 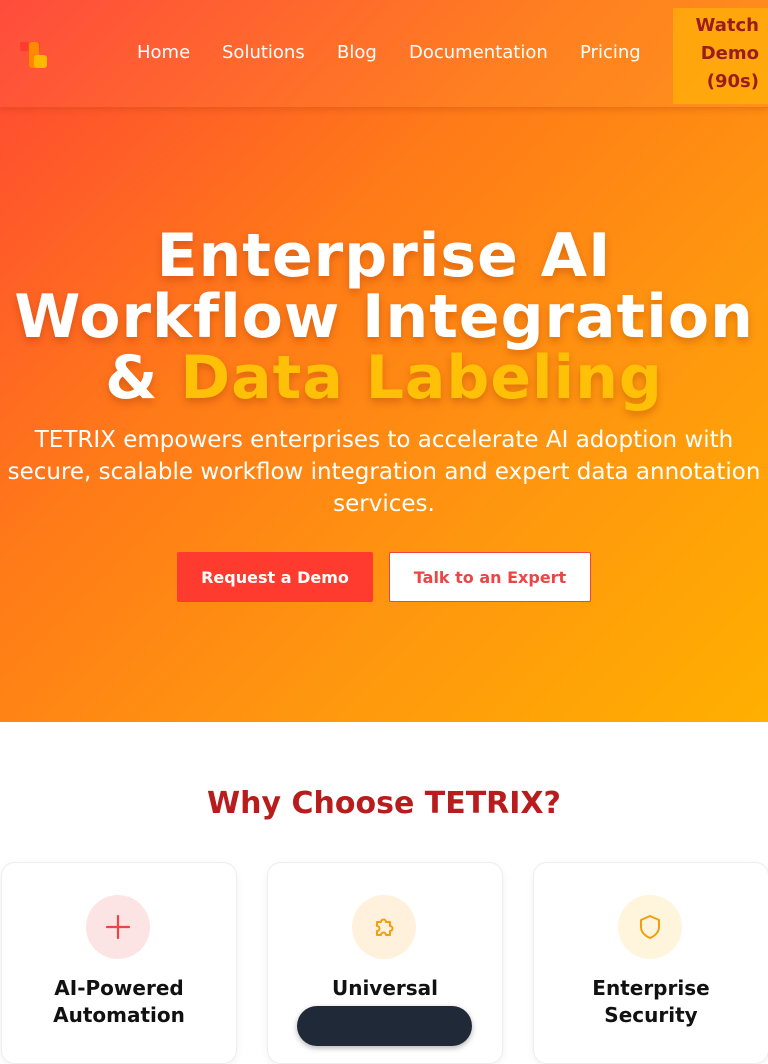 What do you see at coordinates (119, 963) in the screenshot?
I see `feature-card-ai-automation: AI-Powered Automation` at bounding box center [119, 963].